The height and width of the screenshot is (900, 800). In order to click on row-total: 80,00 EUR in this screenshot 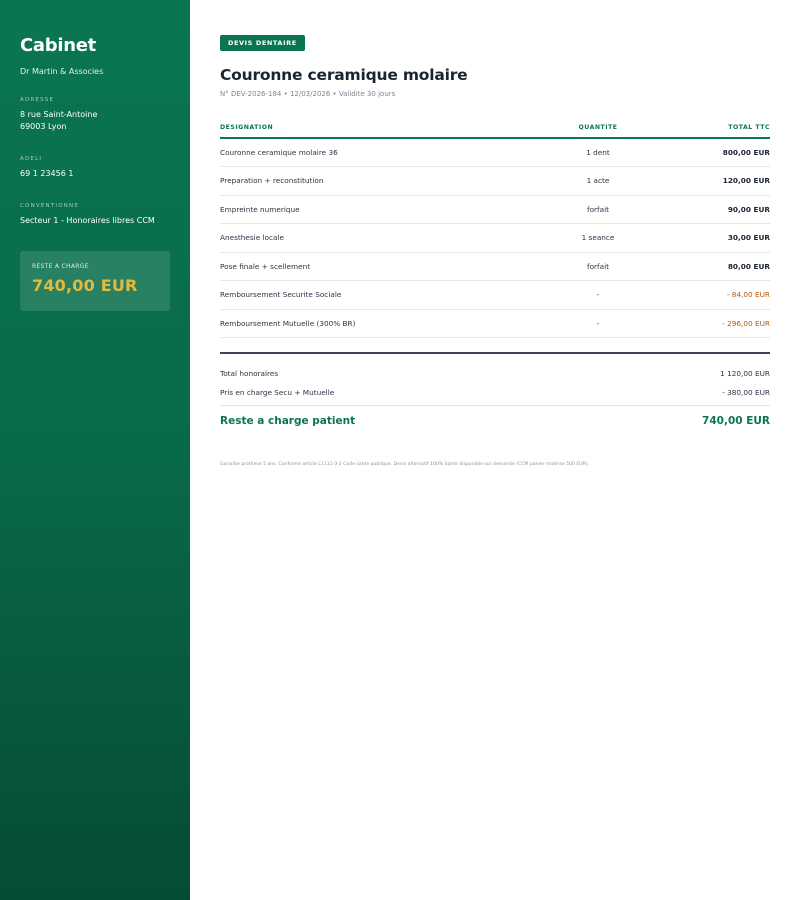, I will do `click(720, 266)`.